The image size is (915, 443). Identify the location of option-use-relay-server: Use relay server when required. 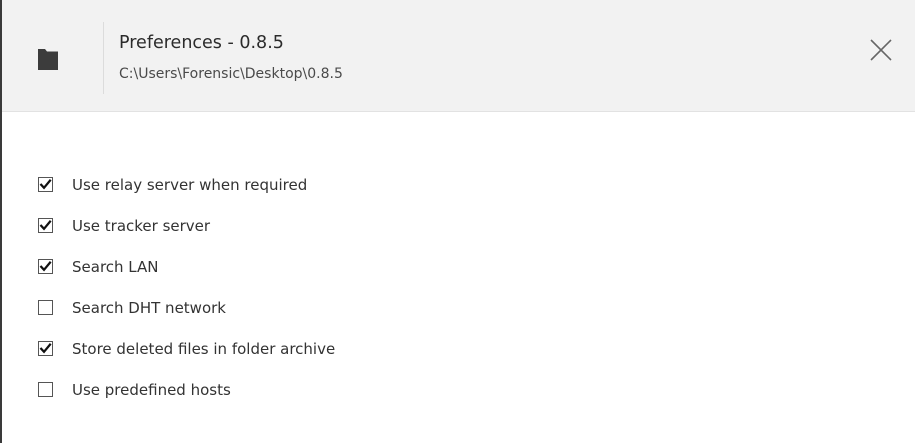
(388, 184).